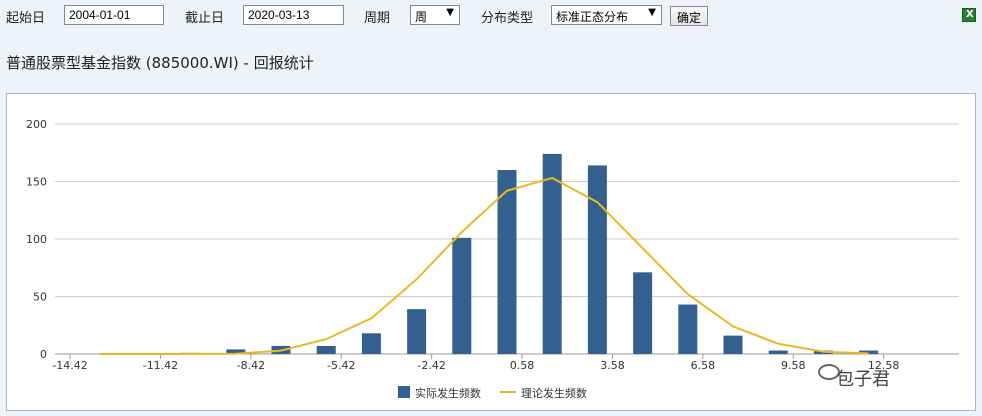 Image resolution: width=982 pixels, height=416 pixels. I want to click on end-date-label: 截止日, so click(205, 18).